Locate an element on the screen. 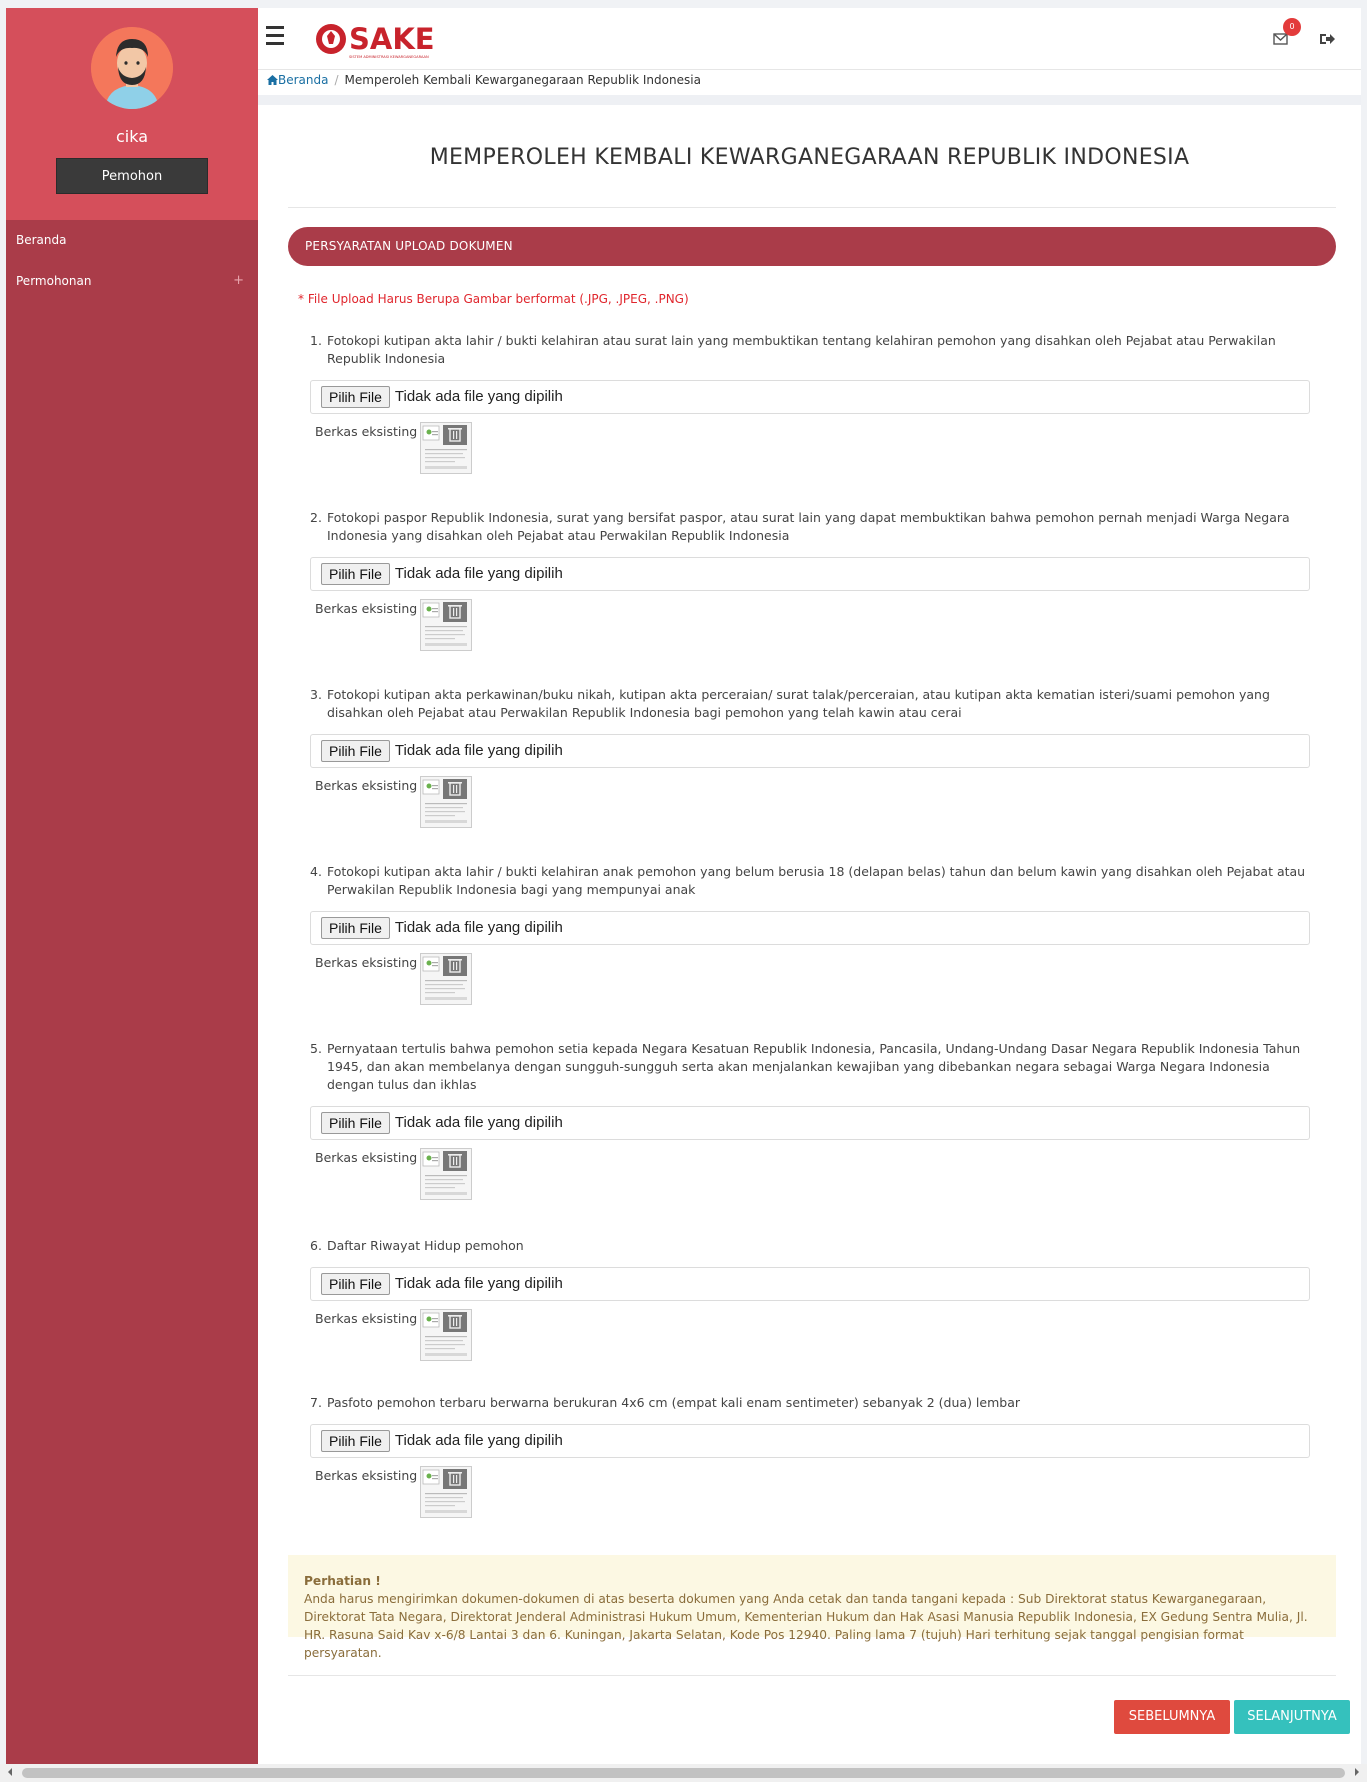 This screenshot has height=1782, width=1367. avatar is located at coordinates (132, 68).